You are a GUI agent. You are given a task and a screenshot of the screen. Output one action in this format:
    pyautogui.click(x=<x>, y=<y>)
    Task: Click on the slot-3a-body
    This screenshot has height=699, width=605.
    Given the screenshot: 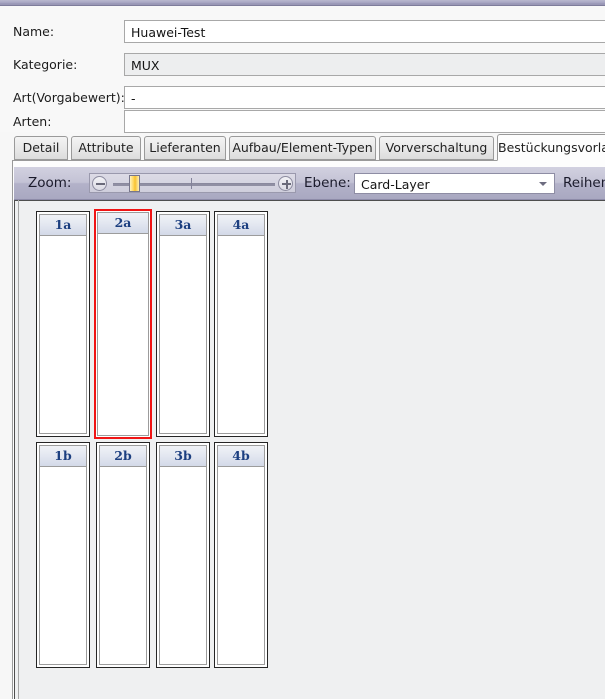 What is the action you would take?
    pyautogui.click(x=183, y=334)
    